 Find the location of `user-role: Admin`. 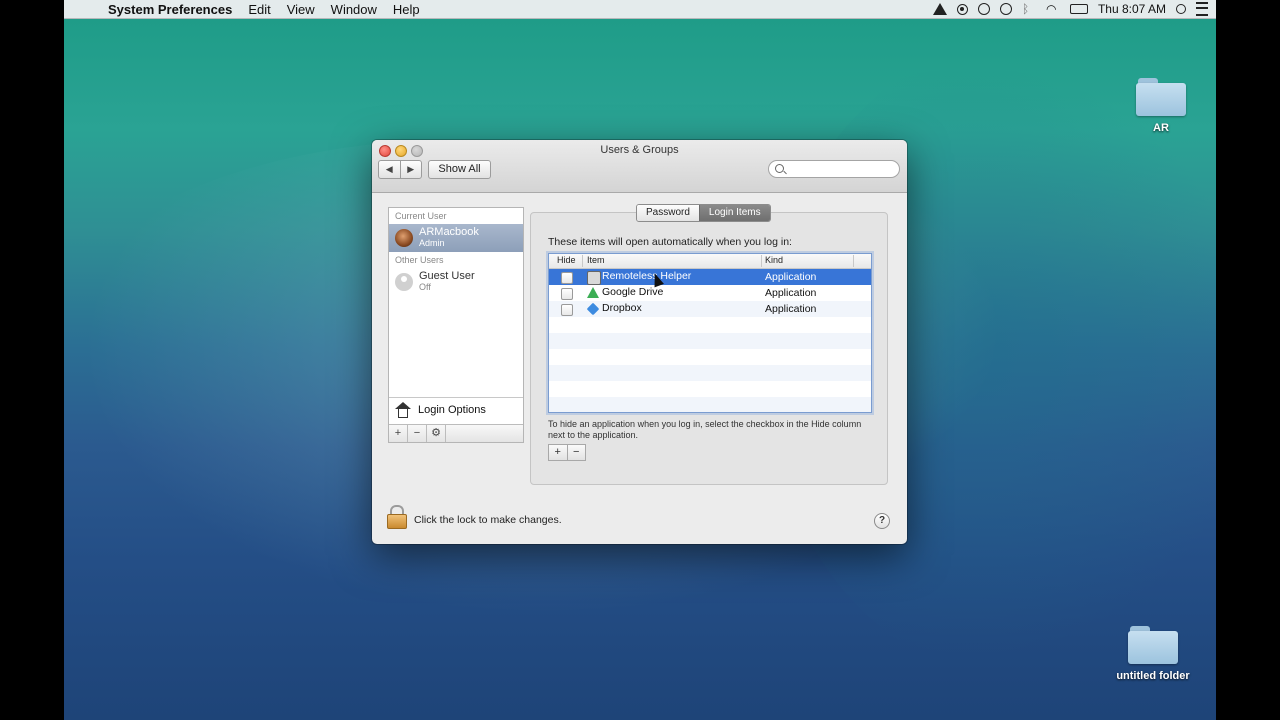

user-role: Admin is located at coordinates (432, 243).